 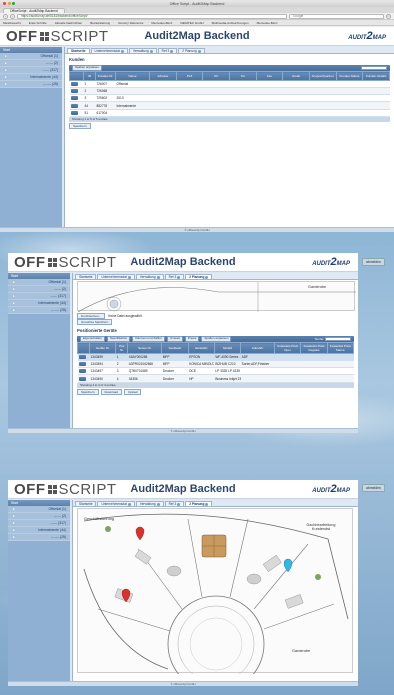 I want to click on status-bar: © officescript GmbH, so click(x=183, y=430).